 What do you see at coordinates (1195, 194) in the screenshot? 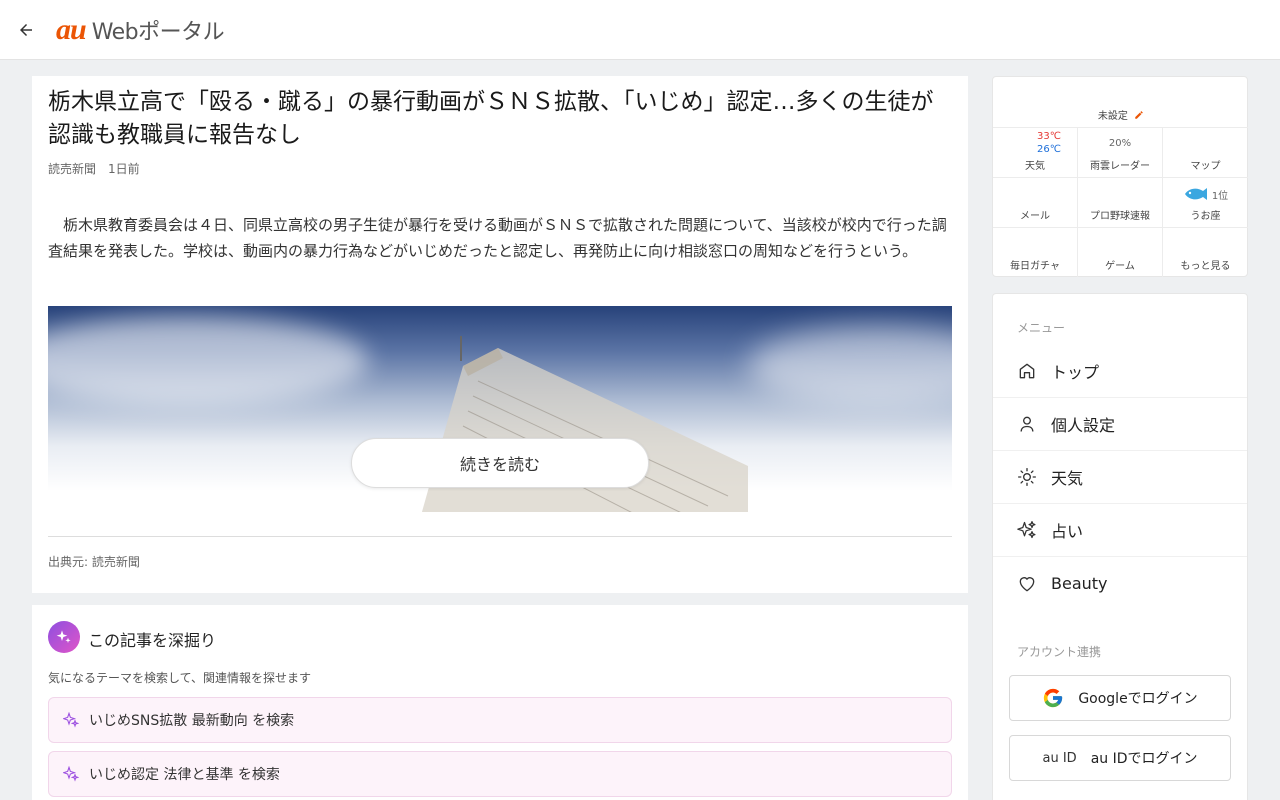
I see `fish-icon` at bounding box center [1195, 194].